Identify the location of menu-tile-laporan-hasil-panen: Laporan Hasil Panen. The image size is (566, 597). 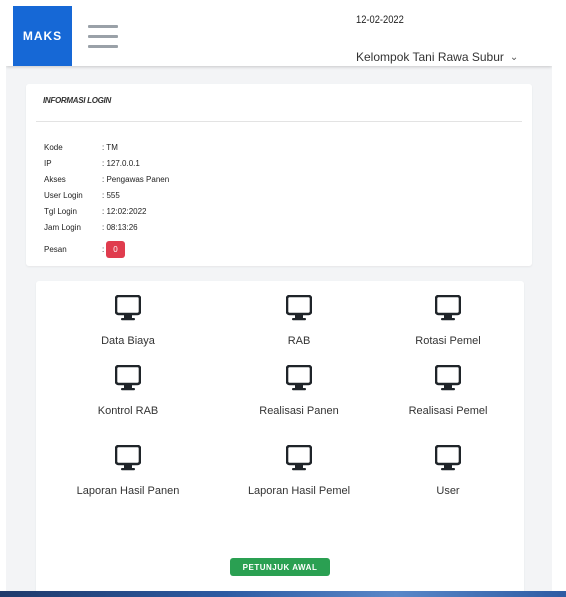
(128, 471).